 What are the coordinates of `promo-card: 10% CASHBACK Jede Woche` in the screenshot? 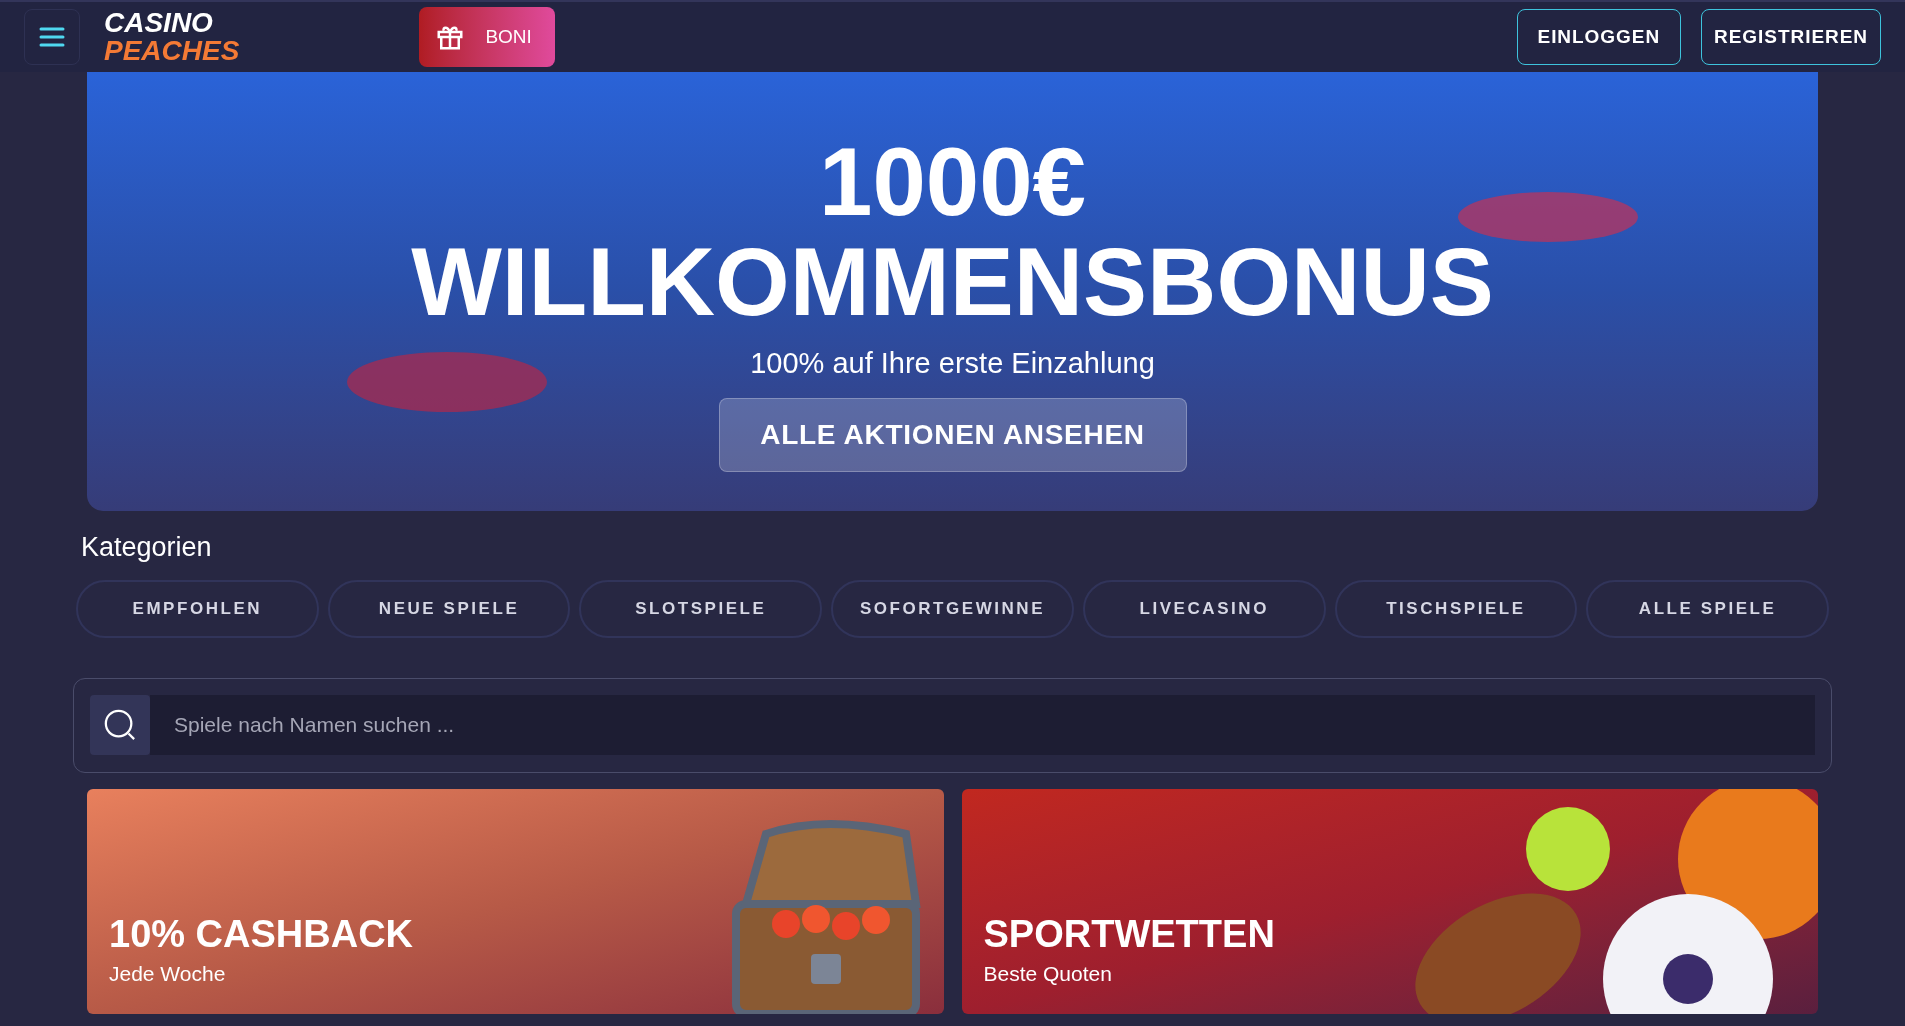 It's located at (515, 901).